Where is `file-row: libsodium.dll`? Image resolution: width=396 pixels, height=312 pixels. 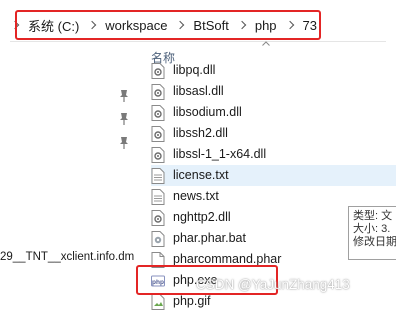 file-row: libsodium.dll is located at coordinates (273, 112).